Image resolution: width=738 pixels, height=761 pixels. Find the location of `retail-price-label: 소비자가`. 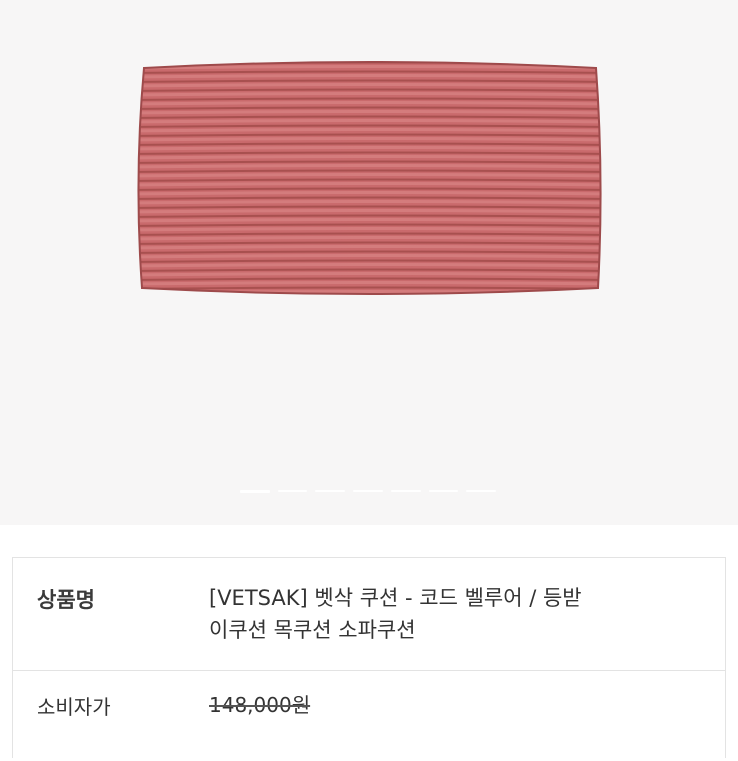

retail-price-label: 소비자가 is located at coordinates (74, 707).